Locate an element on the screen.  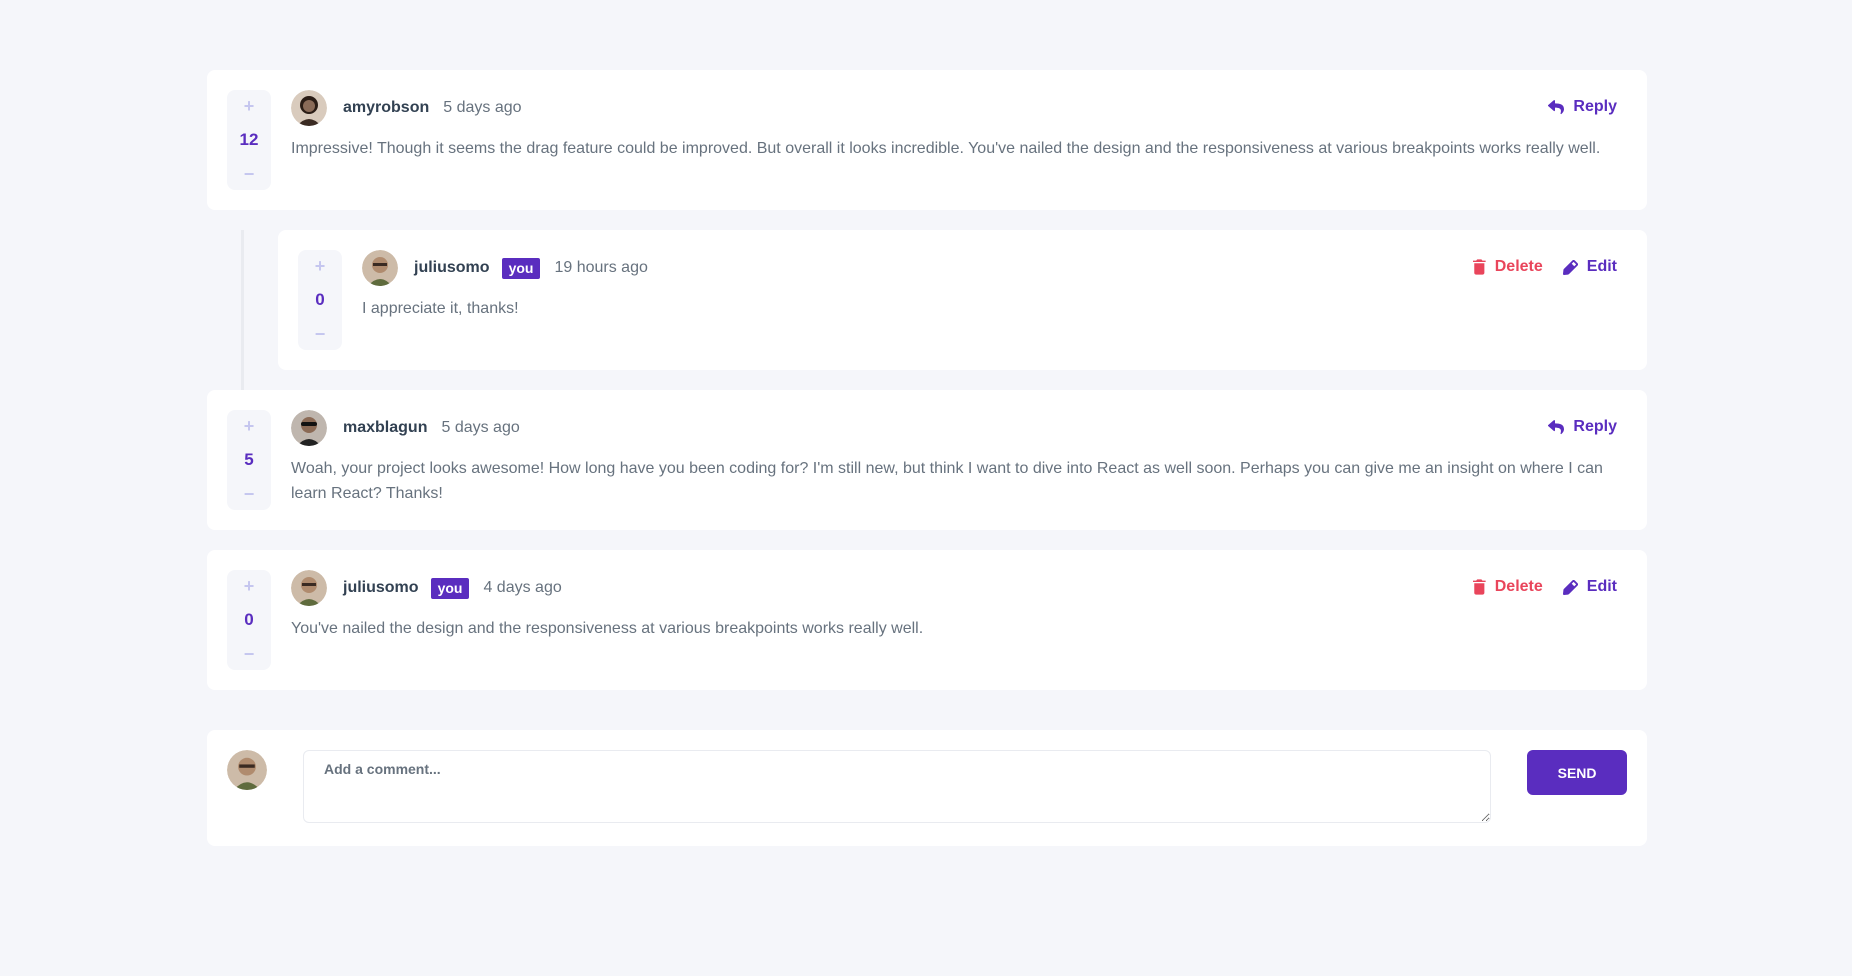
comment-text: I appreciate it, thanks! is located at coordinates (440, 308).